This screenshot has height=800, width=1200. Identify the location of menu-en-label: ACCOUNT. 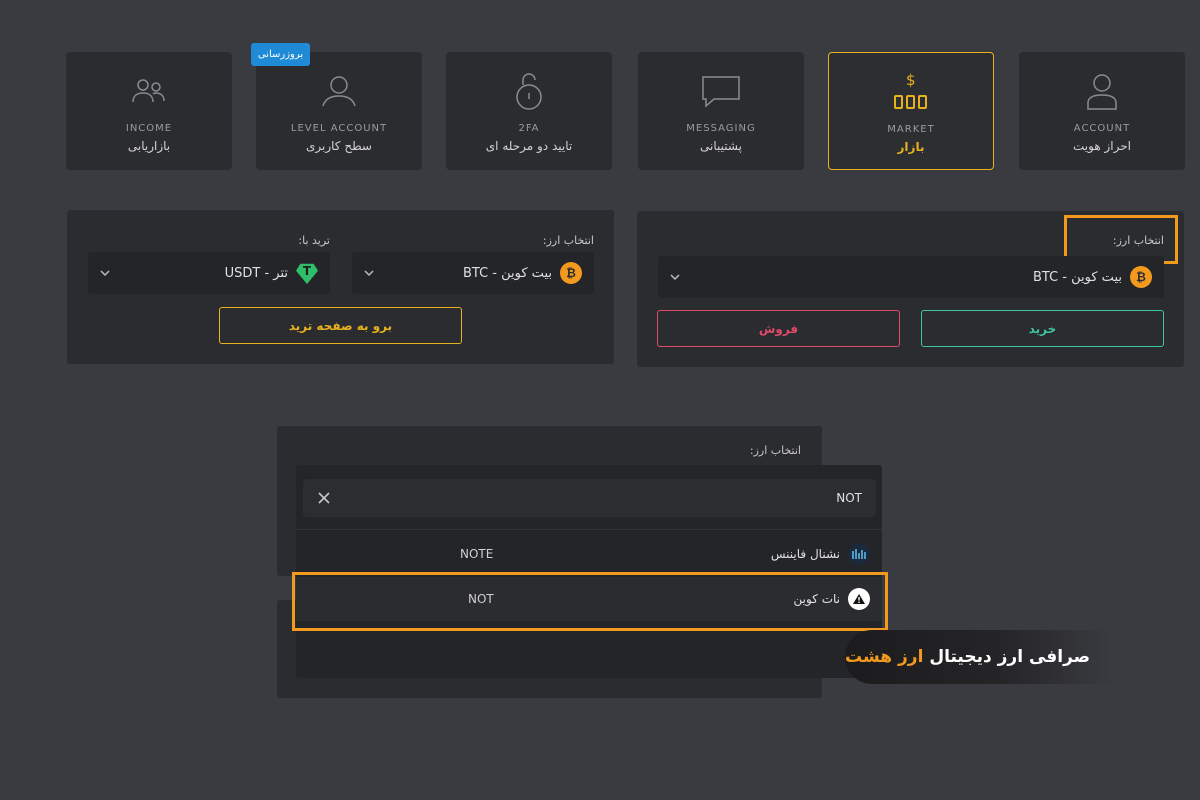
(1102, 128).